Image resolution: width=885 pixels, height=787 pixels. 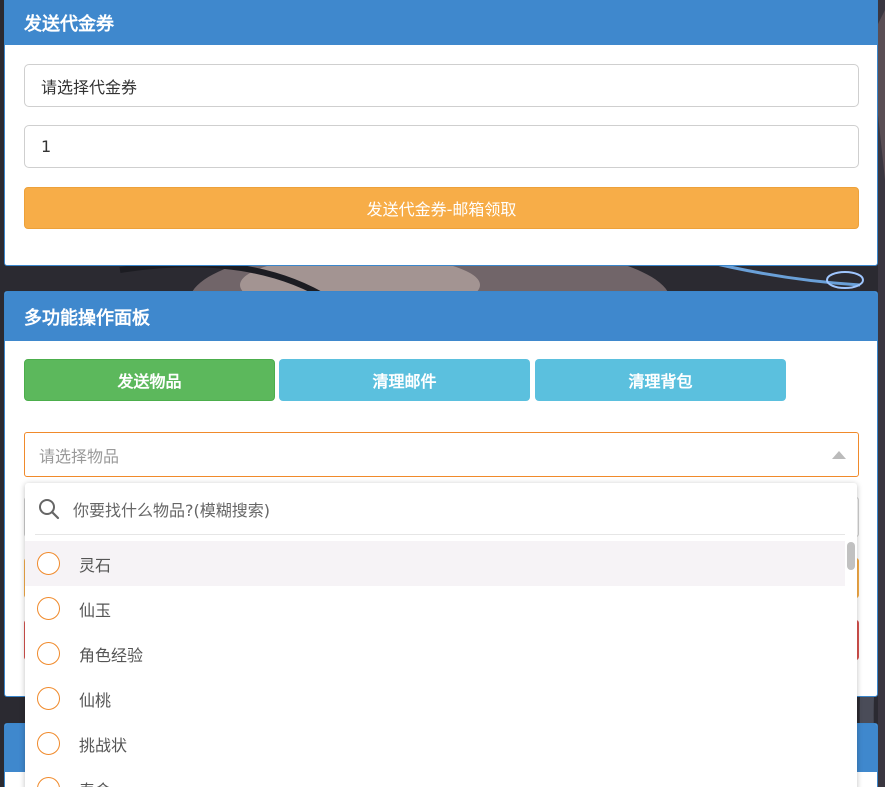 What do you see at coordinates (660, 380) in the screenshot?
I see `tab-clear-bag: 清理背包` at bounding box center [660, 380].